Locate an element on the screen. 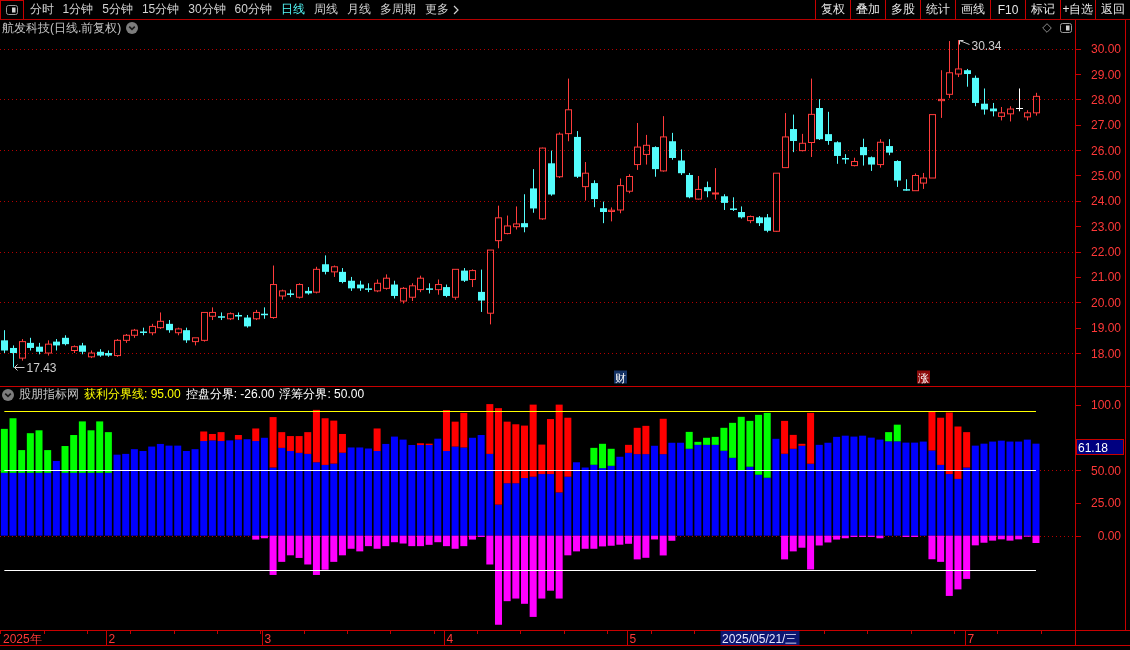 The height and width of the screenshot is (650, 1130). period-tab: 日线 is located at coordinates (293, 9).